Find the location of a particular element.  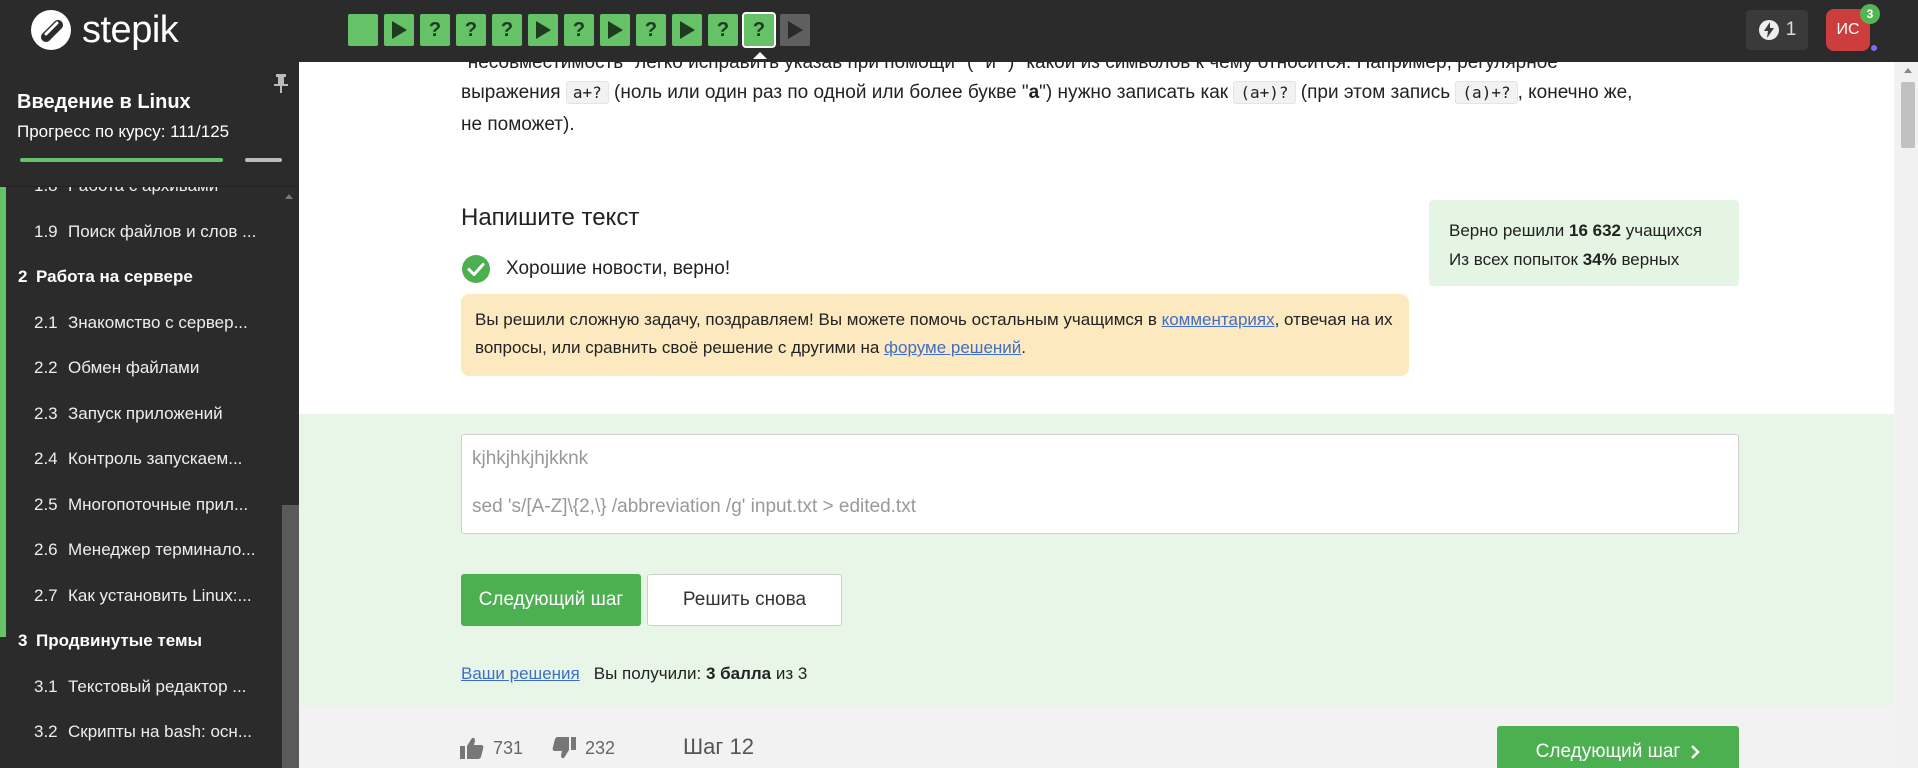

step-4: ? is located at coordinates (471, 30).